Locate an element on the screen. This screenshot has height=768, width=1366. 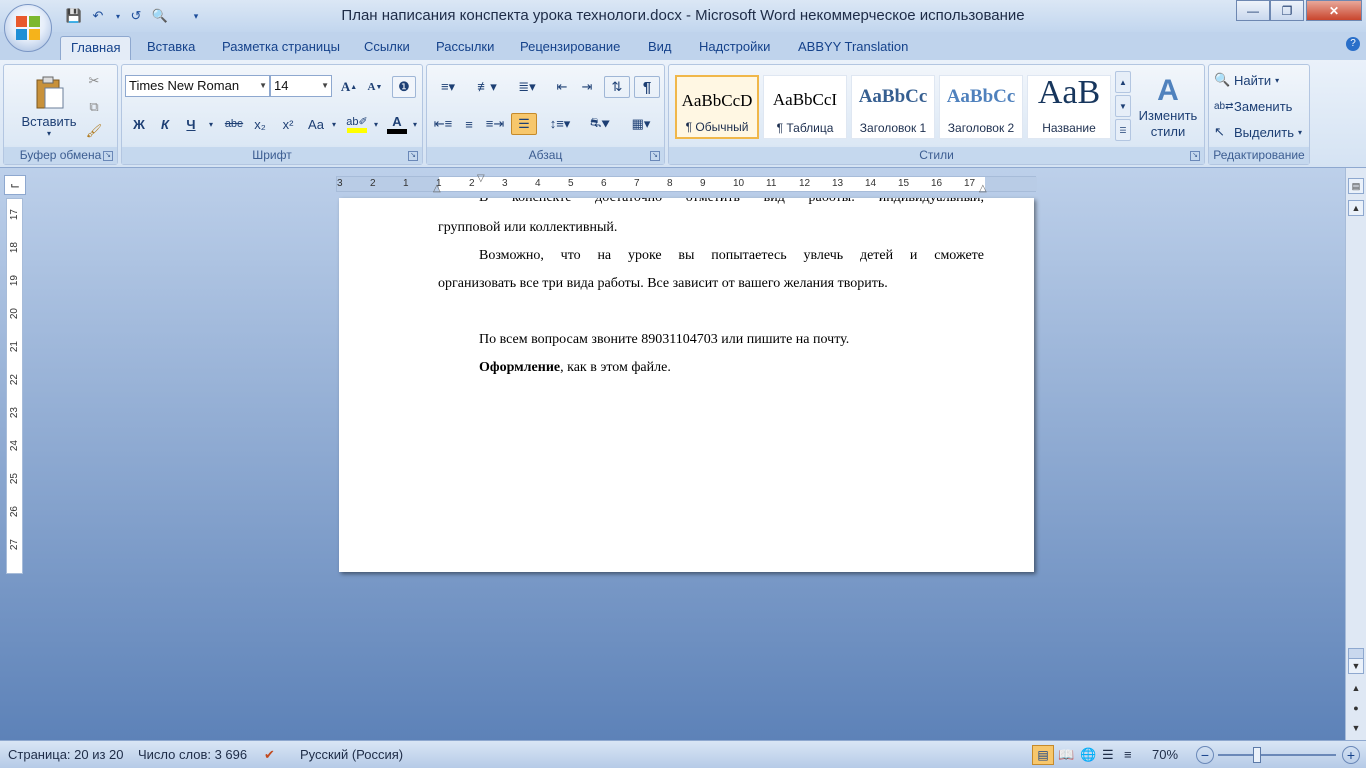
align-left-icon: ⇤≡ is located at coordinates (443, 124).